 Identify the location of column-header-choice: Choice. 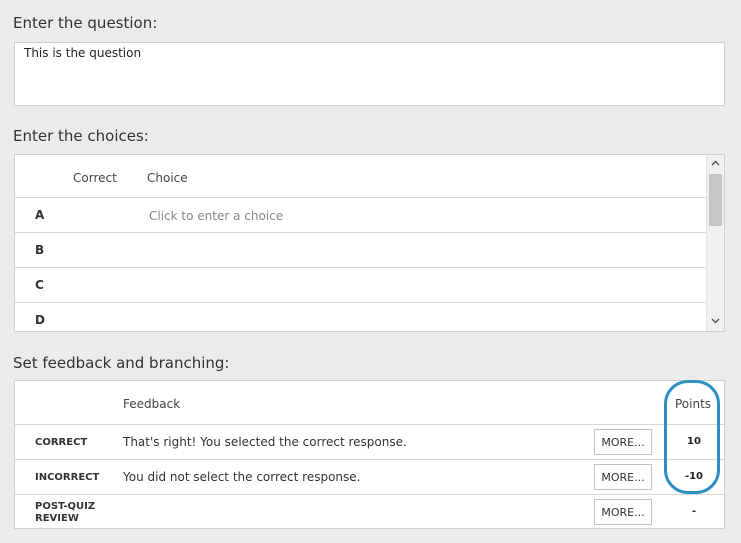
(167, 178).